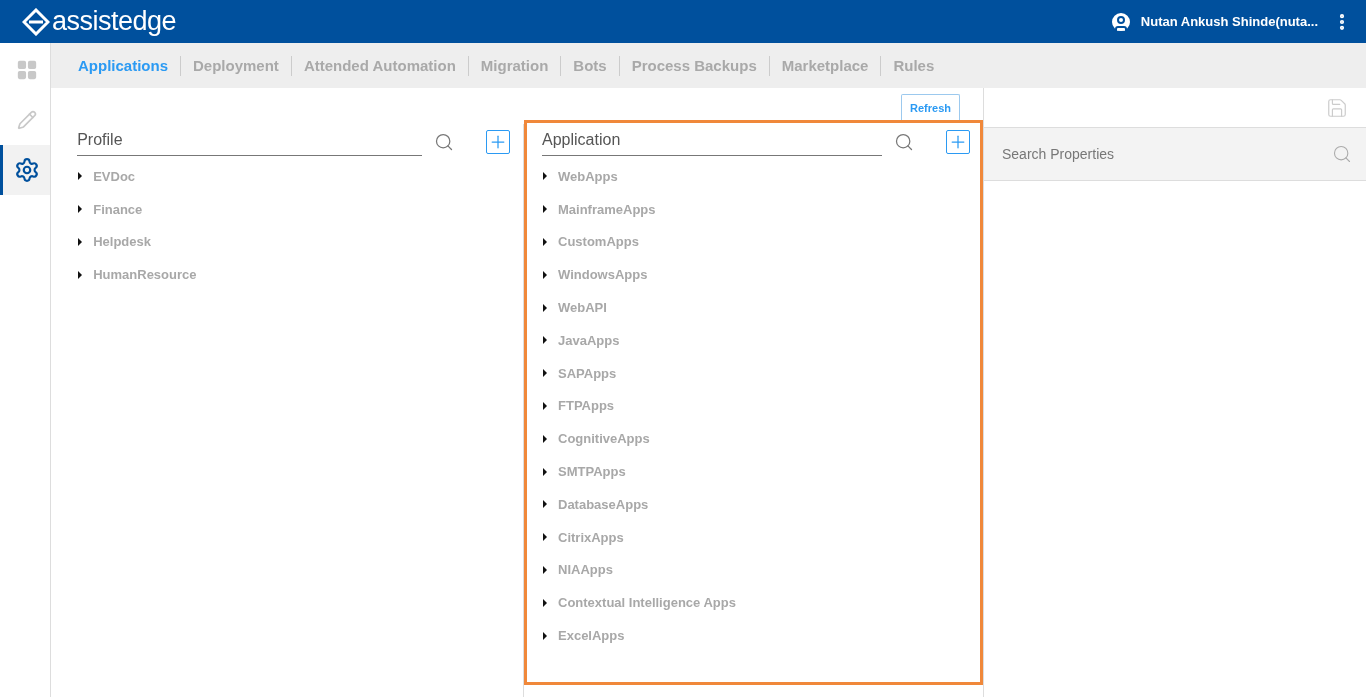 Image resolution: width=1366 pixels, height=697 pixels. What do you see at coordinates (930, 107) in the screenshot?
I see `refresh-button: Refresh` at bounding box center [930, 107].